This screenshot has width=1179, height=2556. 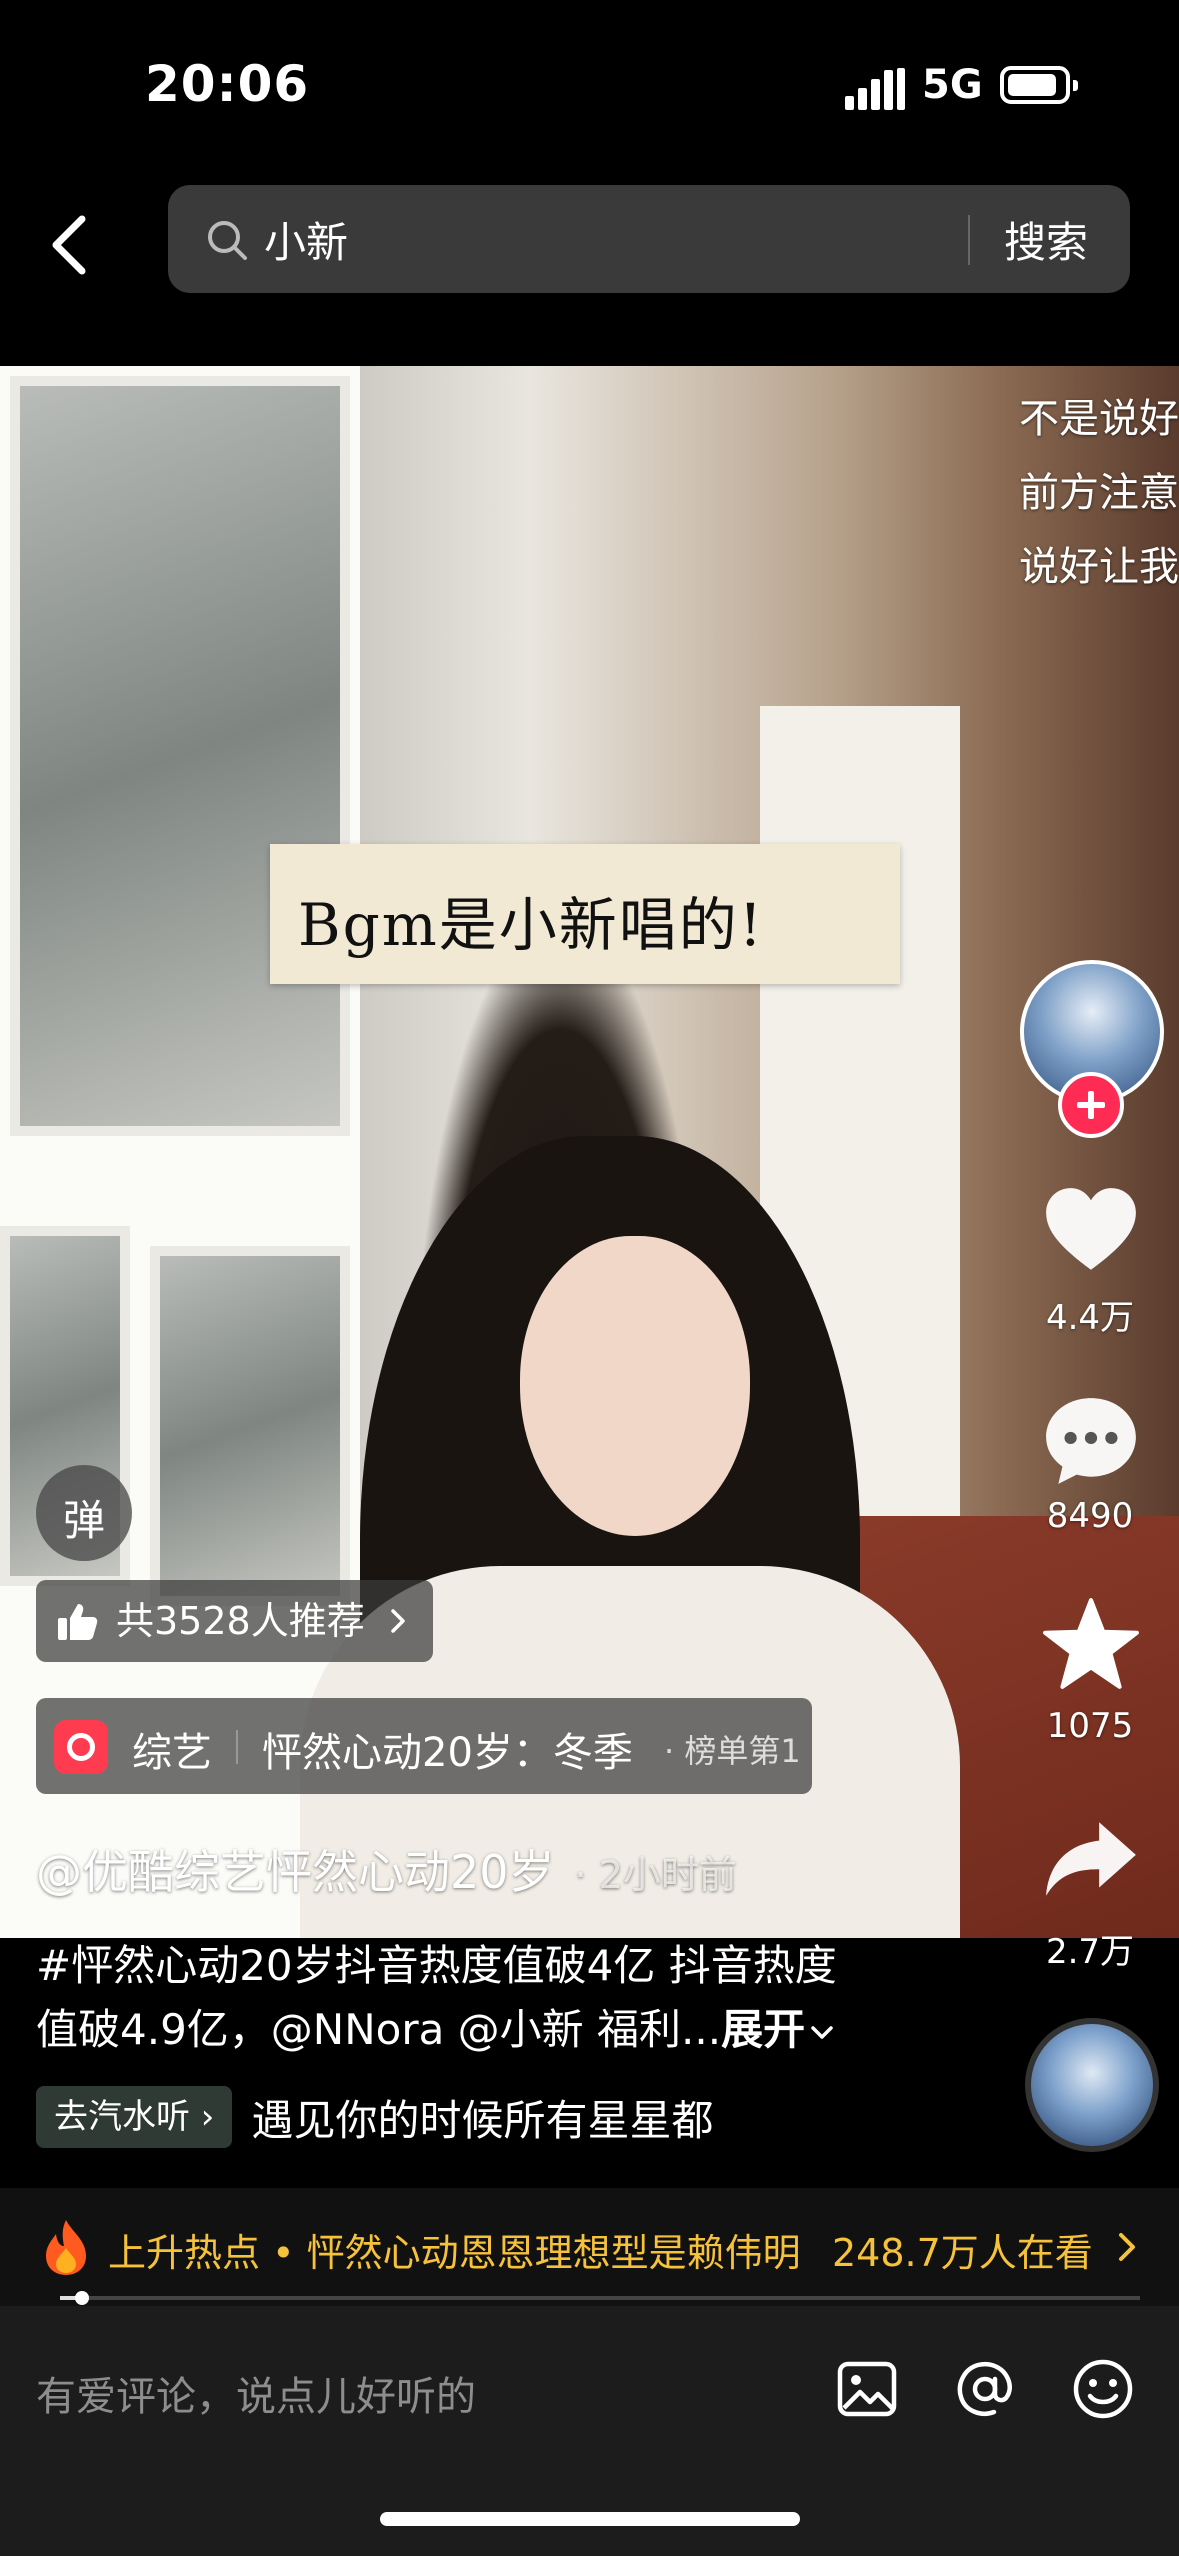 What do you see at coordinates (867, 2389) in the screenshot?
I see `image-icon` at bounding box center [867, 2389].